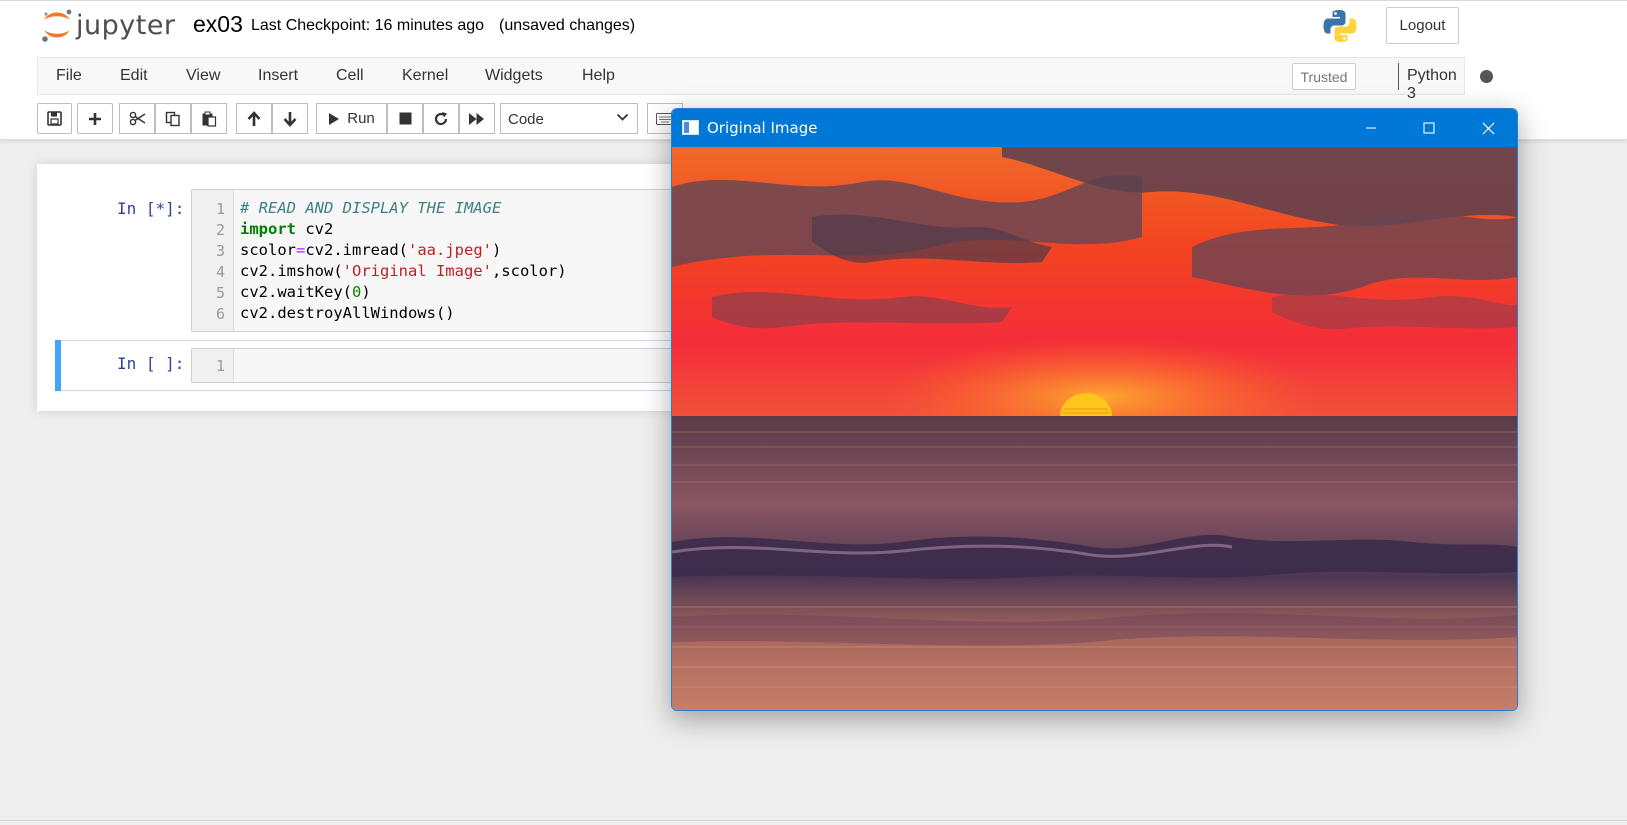 The image size is (1627, 825). Describe the element at coordinates (762, 128) in the screenshot. I see `window-title: Original Image` at that location.